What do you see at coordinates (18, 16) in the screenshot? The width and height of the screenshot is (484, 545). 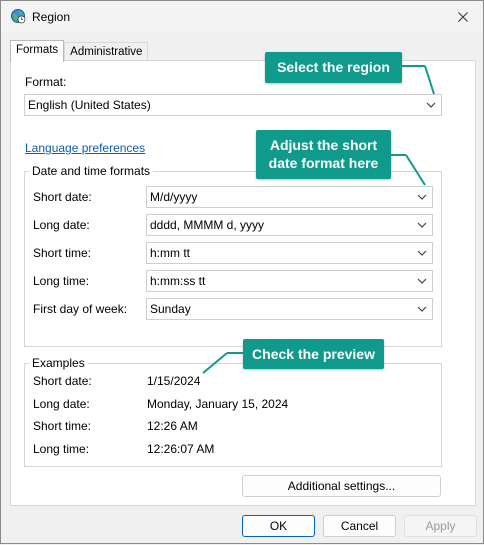 I see `globe-clock-icon` at bounding box center [18, 16].